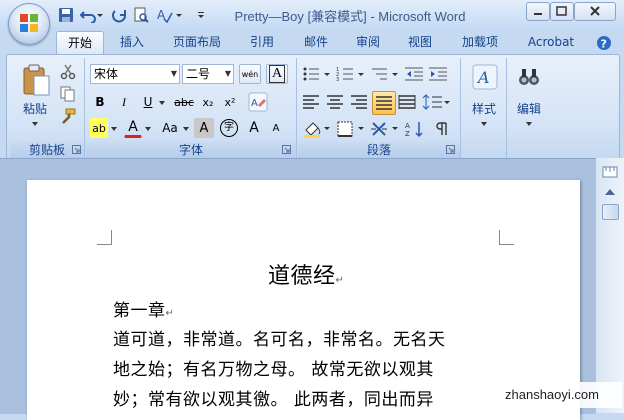  I want to click on paragraph-mark: ↵, so click(340, 280).